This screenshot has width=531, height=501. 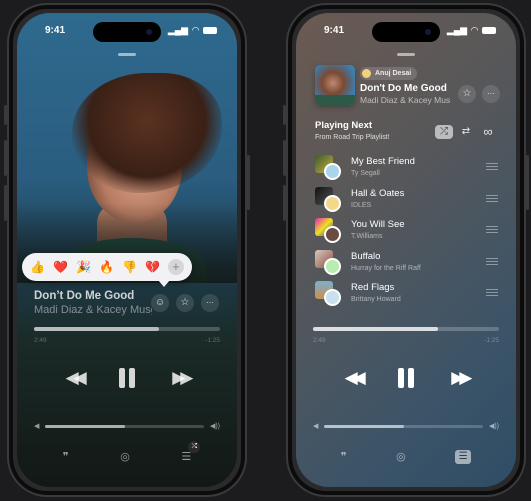 What do you see at coordinates (316, 426) in the screenshot?
I see `volume-low-icon: ◀` at bounding box center [316, 426].